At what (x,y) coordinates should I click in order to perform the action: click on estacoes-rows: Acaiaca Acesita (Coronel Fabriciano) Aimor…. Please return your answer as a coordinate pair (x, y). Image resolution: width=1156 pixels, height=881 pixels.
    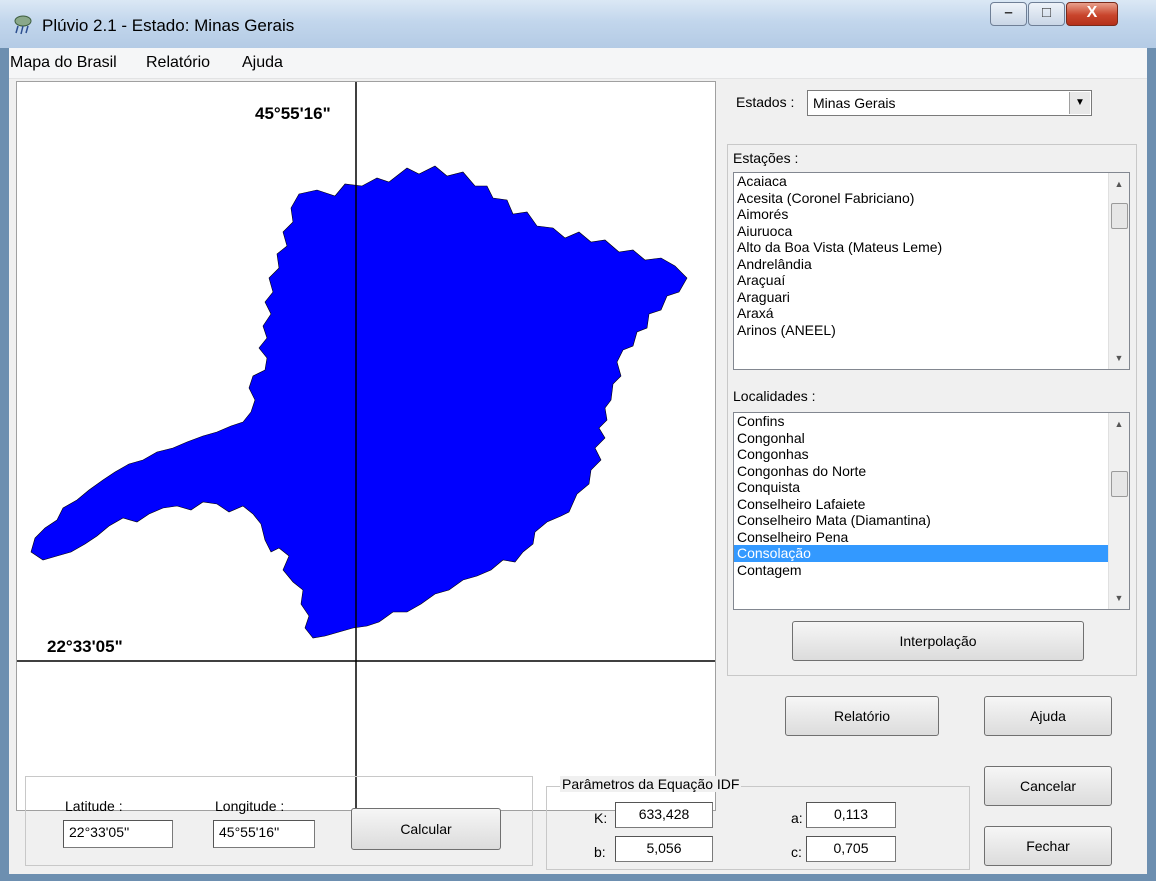
    Looking at the image, I should click on (931, 255).